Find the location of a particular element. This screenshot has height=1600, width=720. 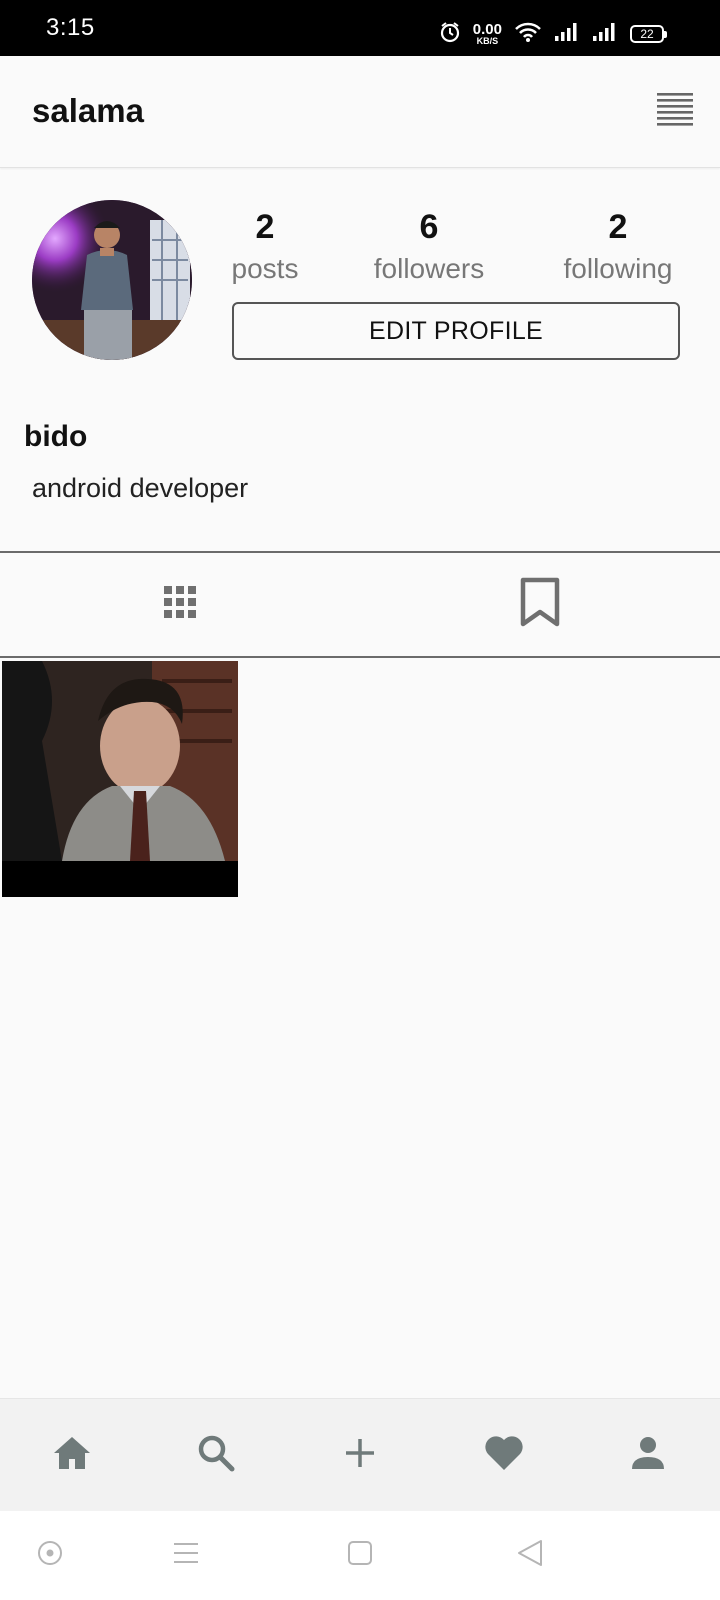

nav-home is located at coordinates (72, 1455).